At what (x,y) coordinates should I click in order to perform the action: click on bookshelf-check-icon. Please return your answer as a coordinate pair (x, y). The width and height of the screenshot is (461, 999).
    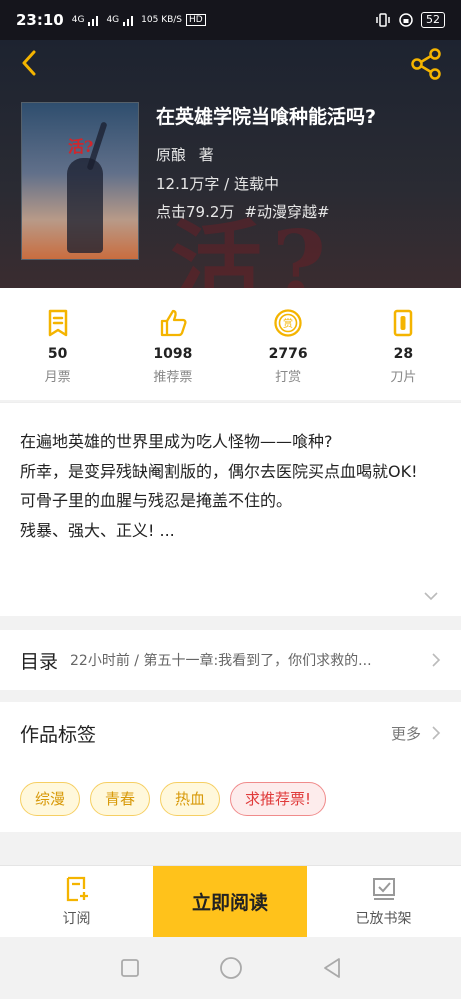
    Looking at the image, I should click on (383, 888).